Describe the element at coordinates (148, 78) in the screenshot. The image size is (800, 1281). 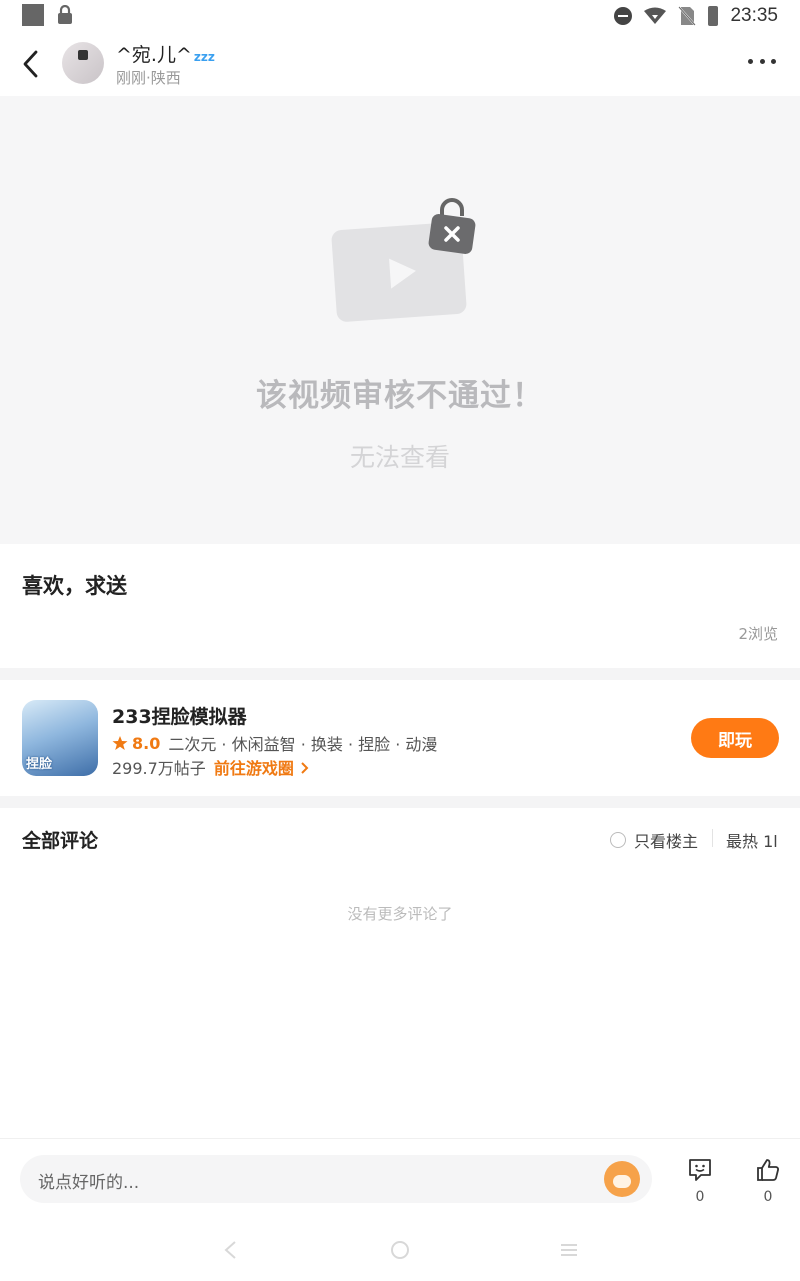
I see `post-time-location: 刚刚·陕西` at that location.